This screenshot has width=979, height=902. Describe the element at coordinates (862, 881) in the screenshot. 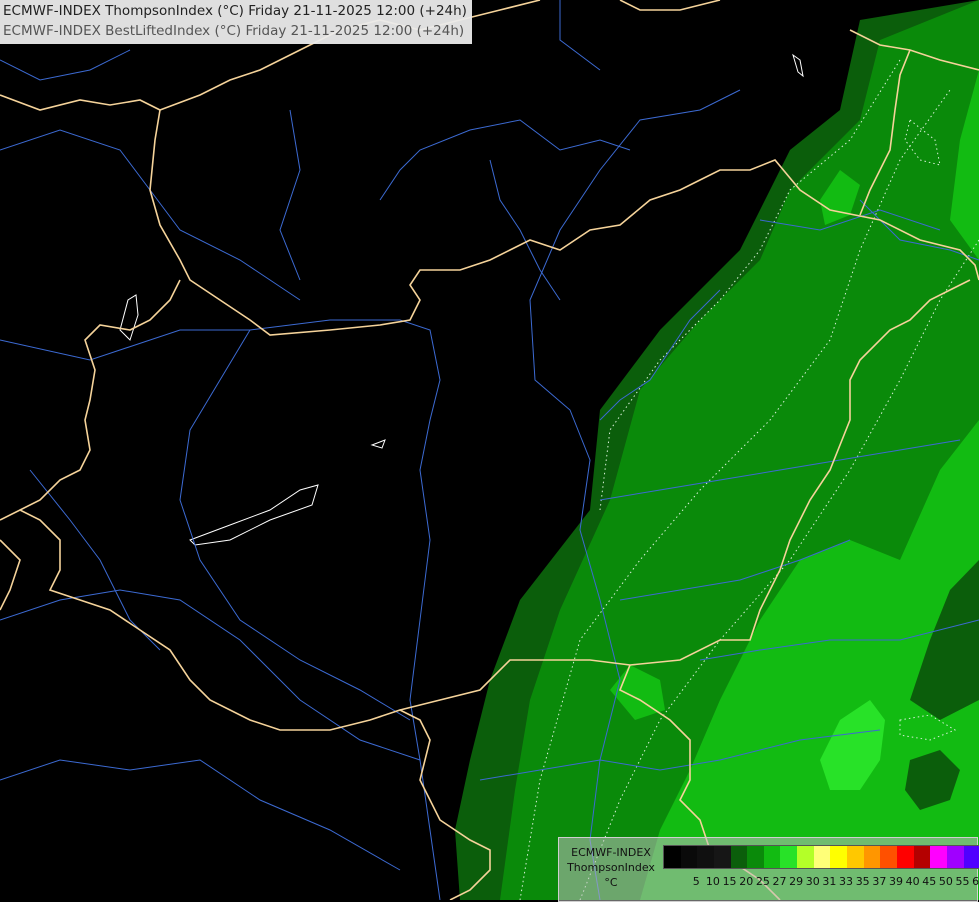

I see `legend-tick-label: 35` at that location.